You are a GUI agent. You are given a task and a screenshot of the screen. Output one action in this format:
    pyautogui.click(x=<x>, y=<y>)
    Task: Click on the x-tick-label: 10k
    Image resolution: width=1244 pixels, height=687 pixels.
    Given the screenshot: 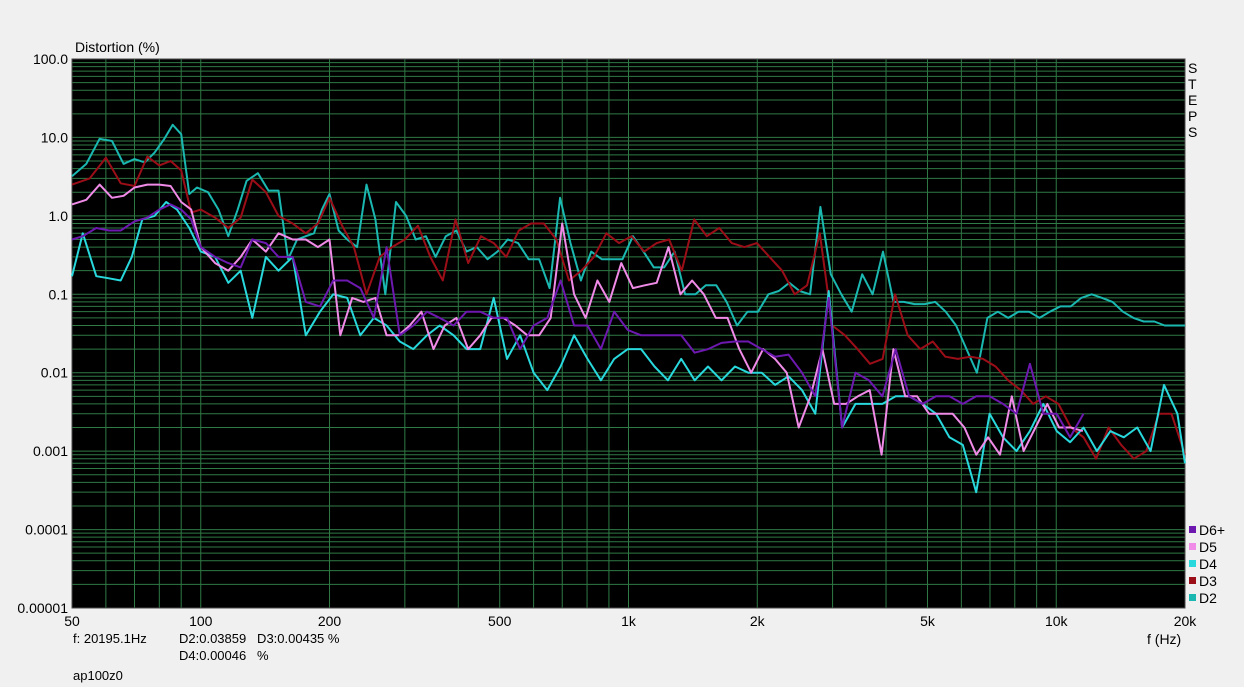 What is the action you would take?
    pyautogui.click(x=1057, y=621)
    